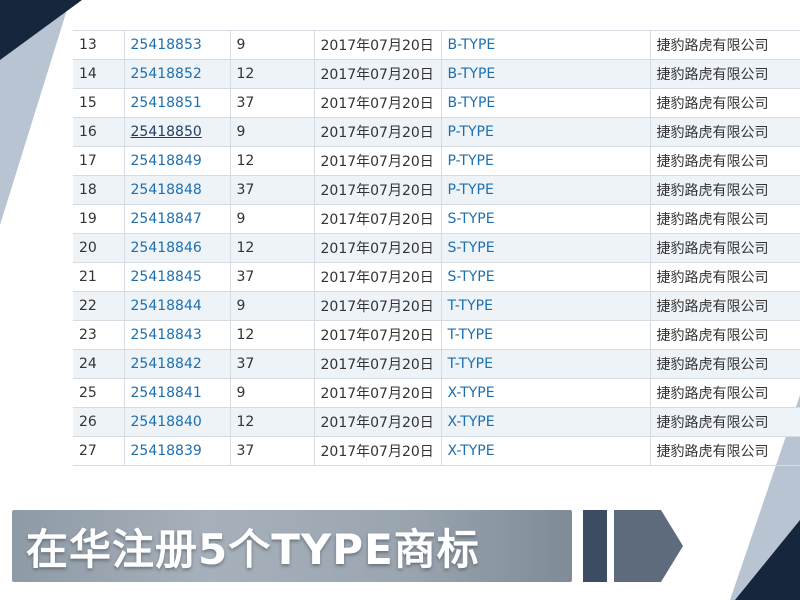 This screenshot has height=600, width=800. Describe the element at coordinates (177, 45) in the screenshot. I see `registration-number-link: 25418853` at that location.